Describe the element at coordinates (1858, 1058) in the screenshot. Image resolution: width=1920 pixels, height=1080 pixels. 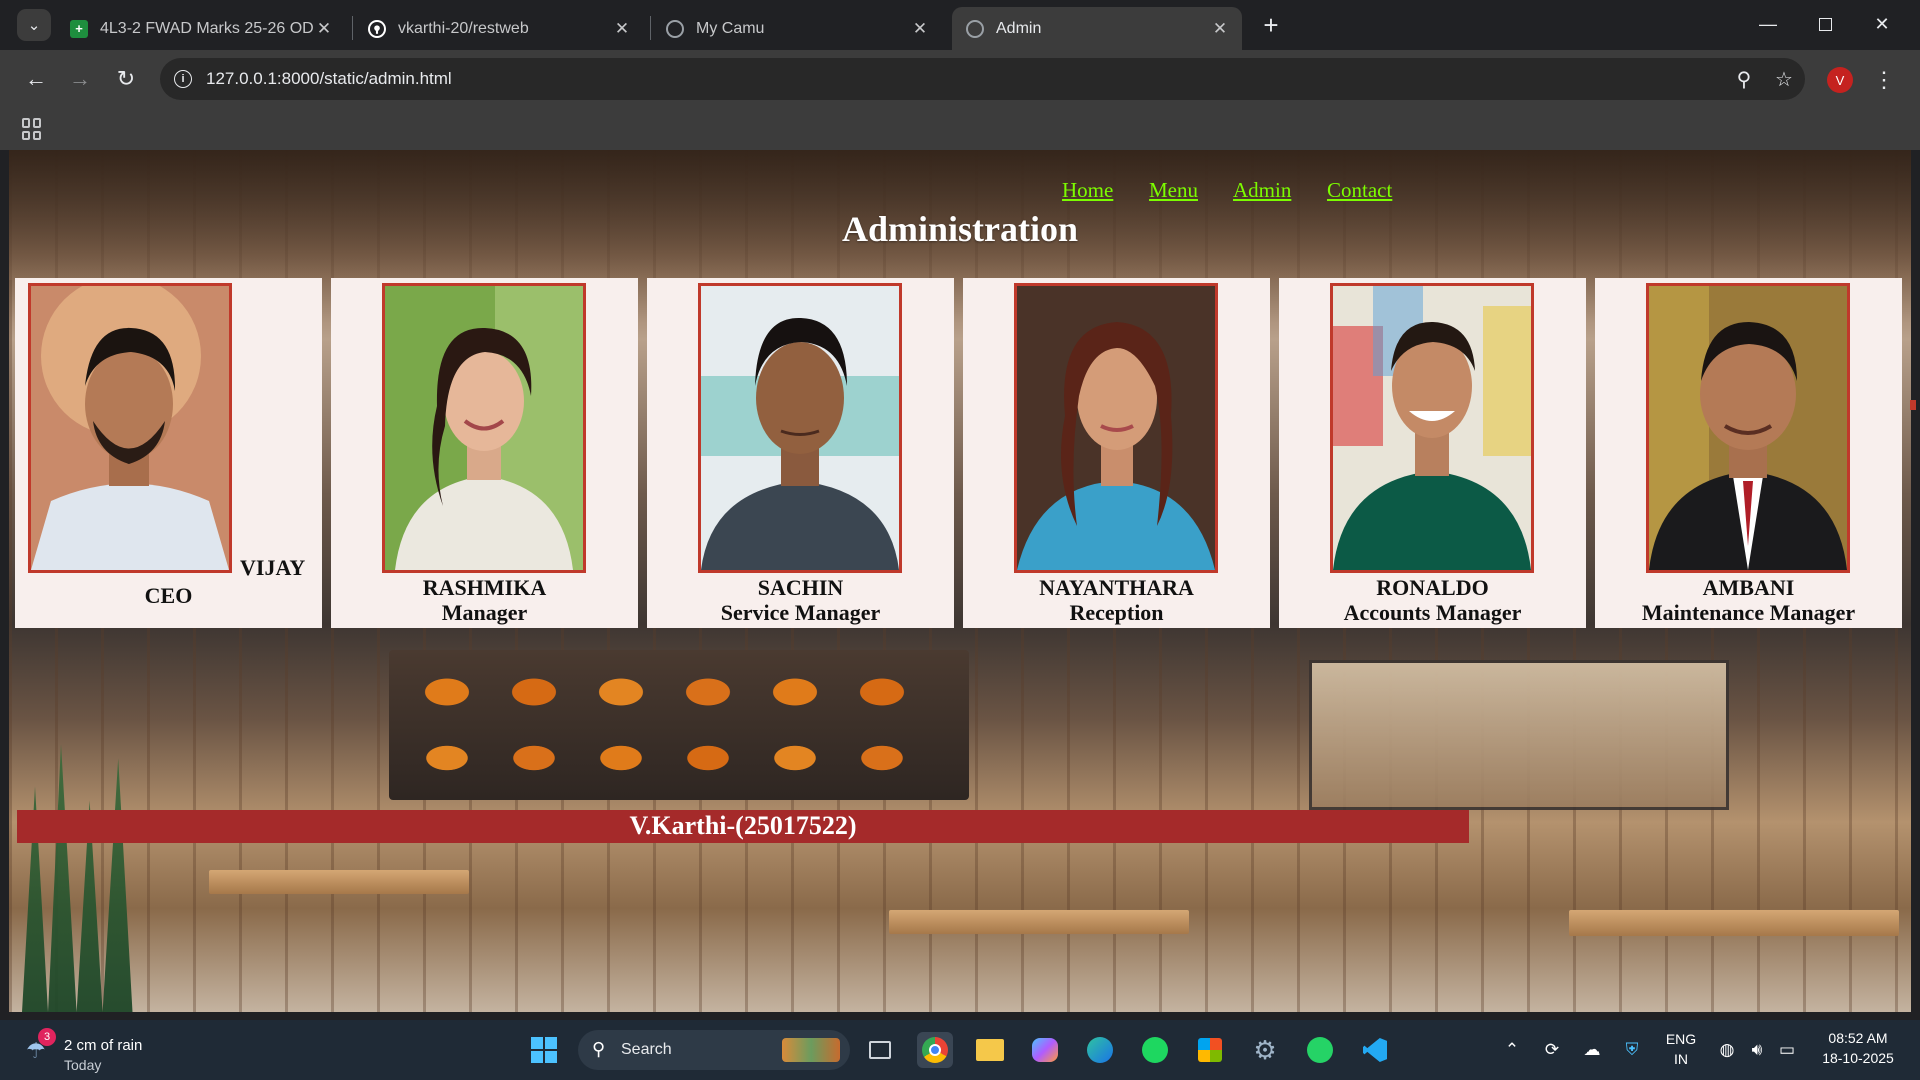
I see `clock-date: 18-10-2025` at that location.